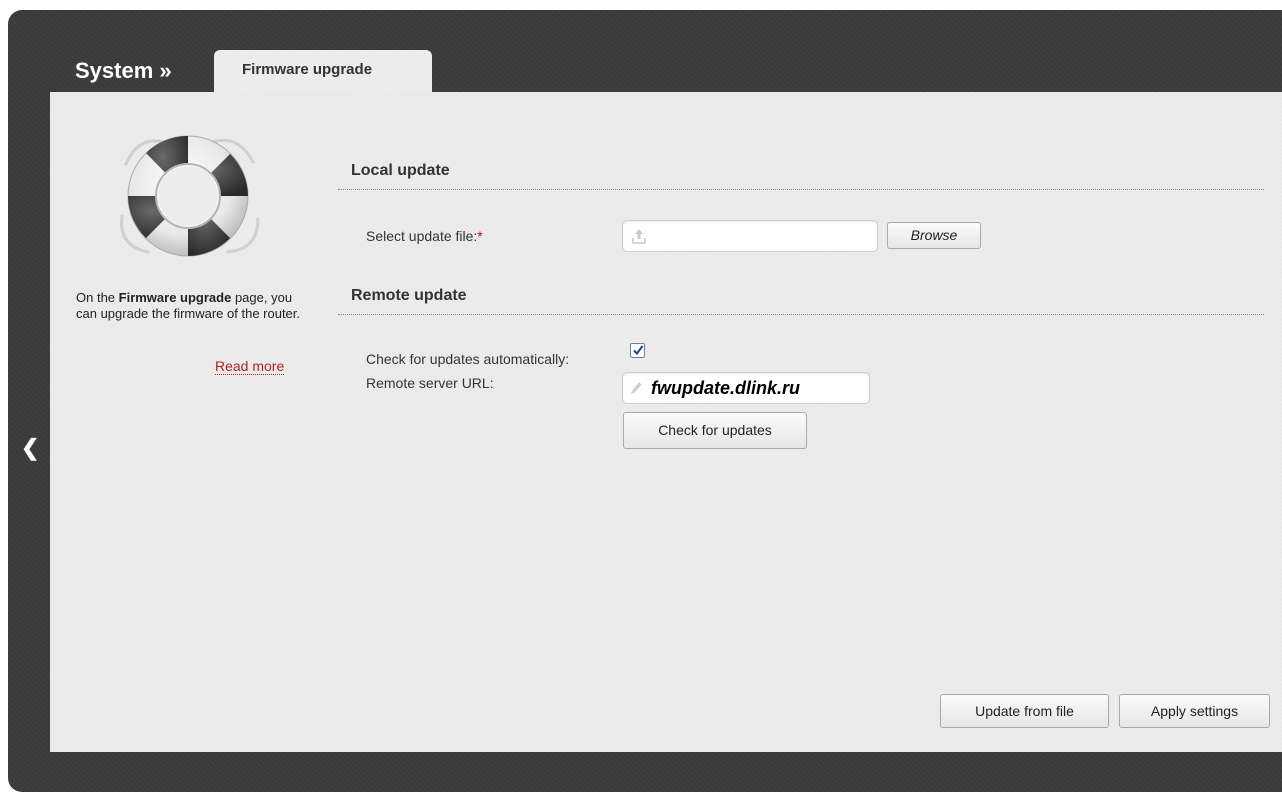 The width and height of the screenshot is (1282, 792). Describe the element at coordinates (190, 196) in the screenshot. I see `lifebuoy-icon` at that location.